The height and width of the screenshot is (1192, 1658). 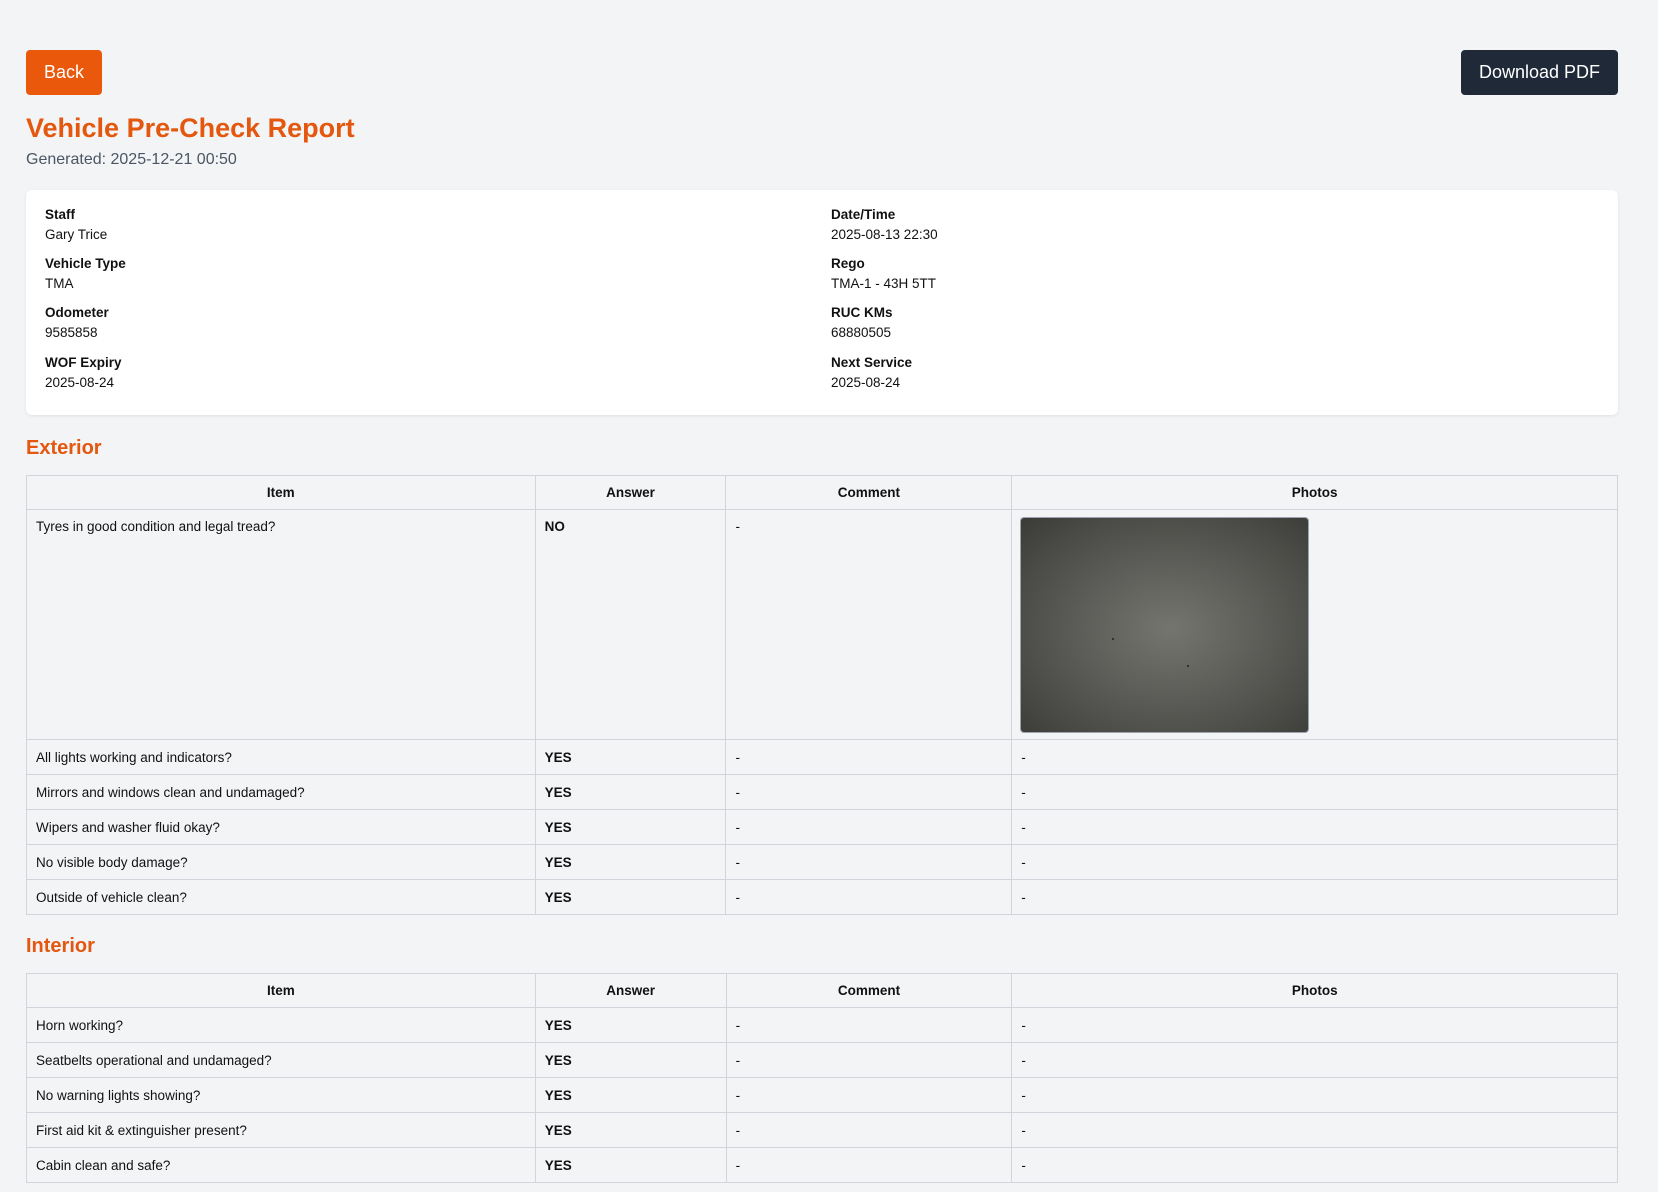 I want to click on info-next-service: Next Service 2025-08-24, so click(x=871, y=372).